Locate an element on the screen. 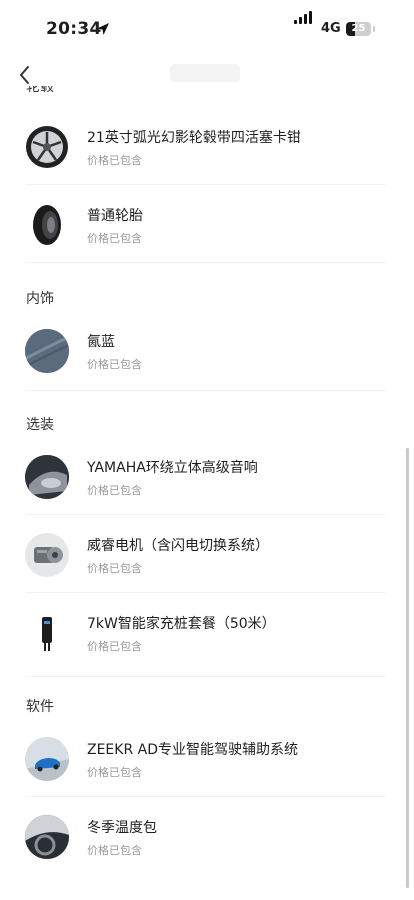  section-title-interior: 内饰 is located at coordinates (40, 299).